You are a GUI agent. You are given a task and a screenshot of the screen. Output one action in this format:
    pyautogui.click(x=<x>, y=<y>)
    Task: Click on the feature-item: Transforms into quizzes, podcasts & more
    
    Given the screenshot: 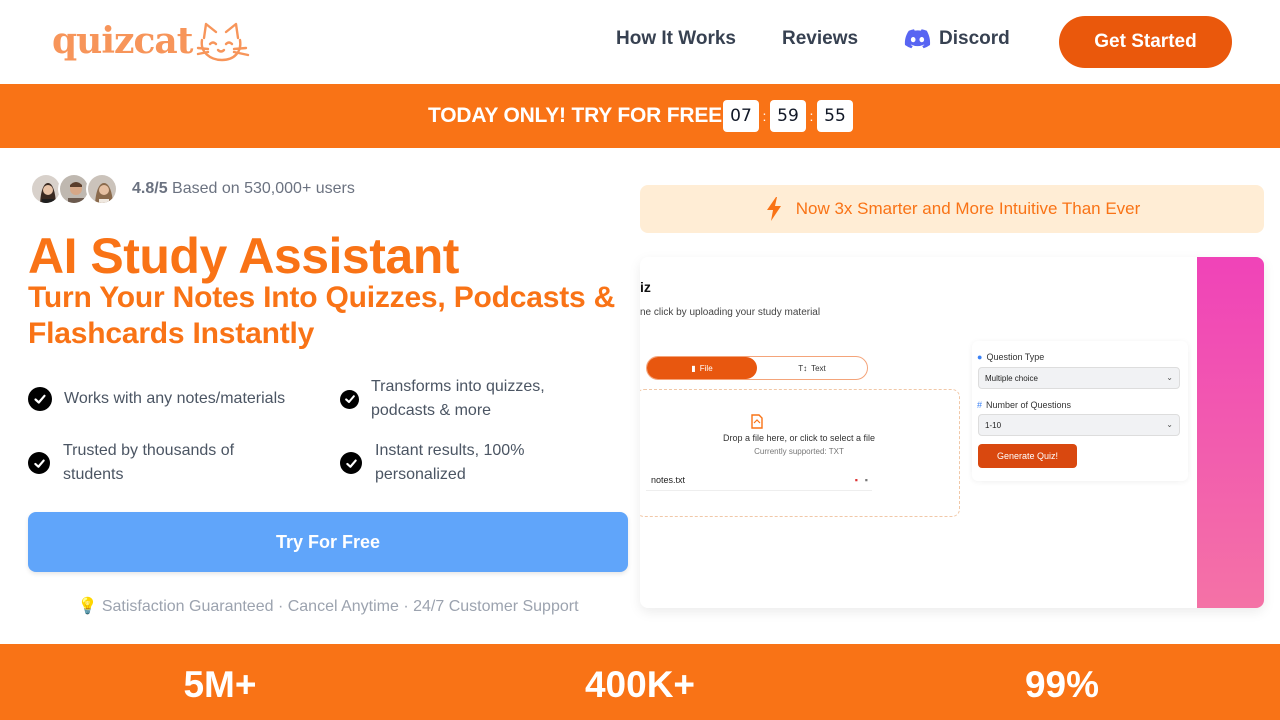 What is the action you would take?
    pyautogui.click(x=460, y=399)
    